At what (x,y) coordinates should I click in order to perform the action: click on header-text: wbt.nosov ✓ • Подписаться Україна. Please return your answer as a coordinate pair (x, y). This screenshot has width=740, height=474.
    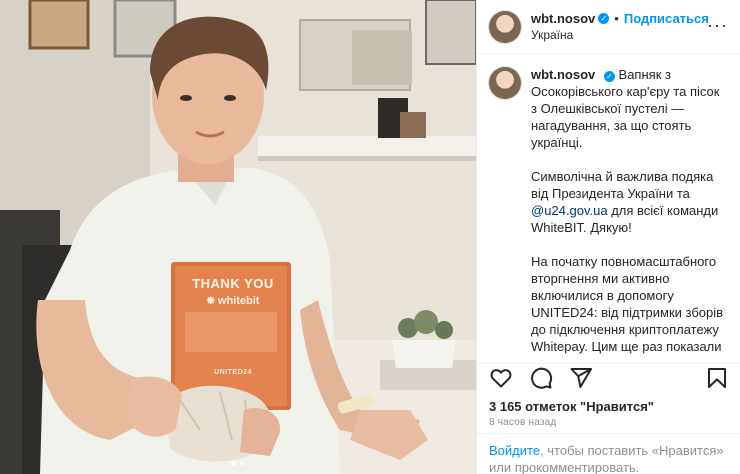
    Looking at the image, I should click on (620, 27).